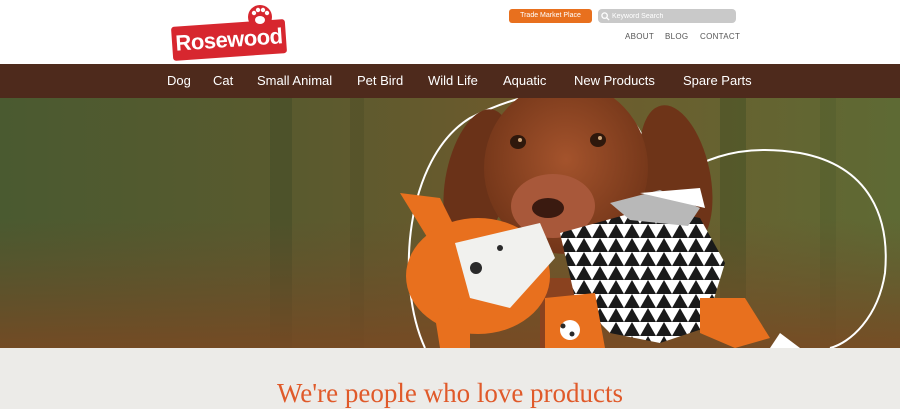  I want to click on nav-item-new-products: New Products, so click(614, 81).